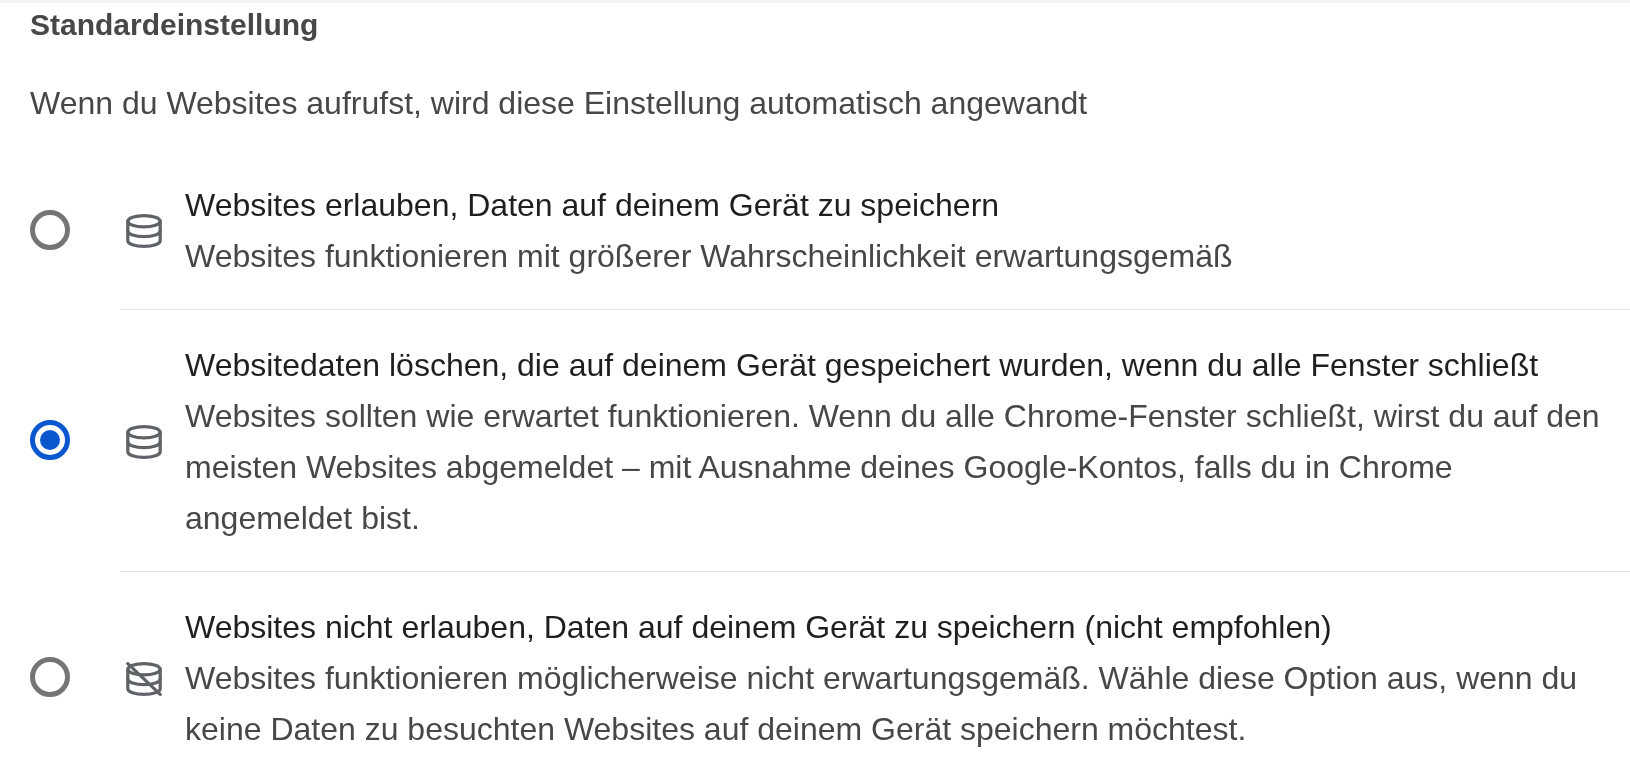  I want to click on option-title: Websites nicht erlauben, Daten auf deinem Gerät zu speichern (nicht empfohlen), so click(759, 627).